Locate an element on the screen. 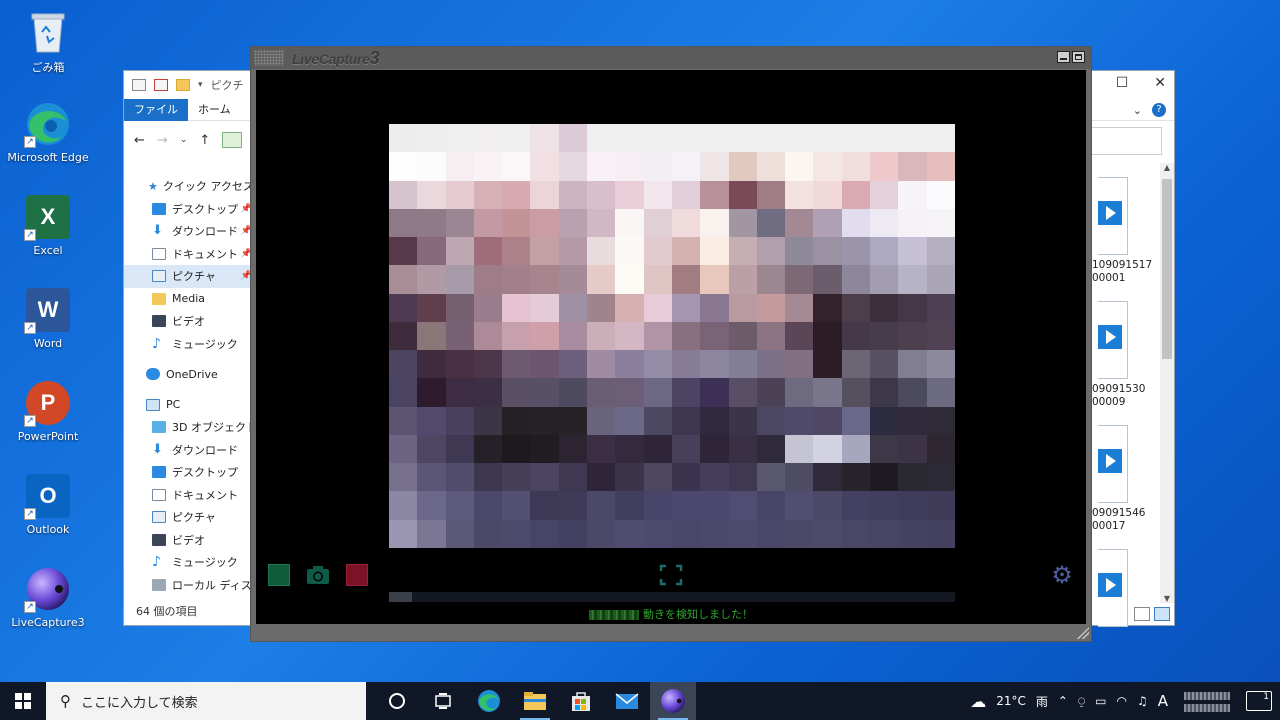 The height and width of the screenshot is (720, 1280). expand-ribbon-icon: ⌄ is located at coordinates (1137, 110).